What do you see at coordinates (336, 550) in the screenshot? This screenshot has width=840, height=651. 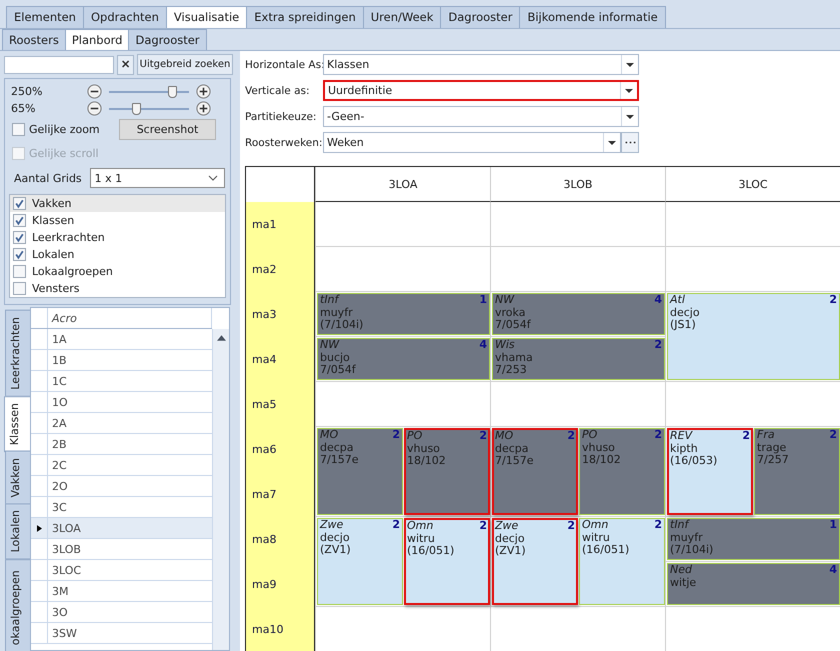 I see `lesson-room: (ZV1)` at bounding box center [336, 550].